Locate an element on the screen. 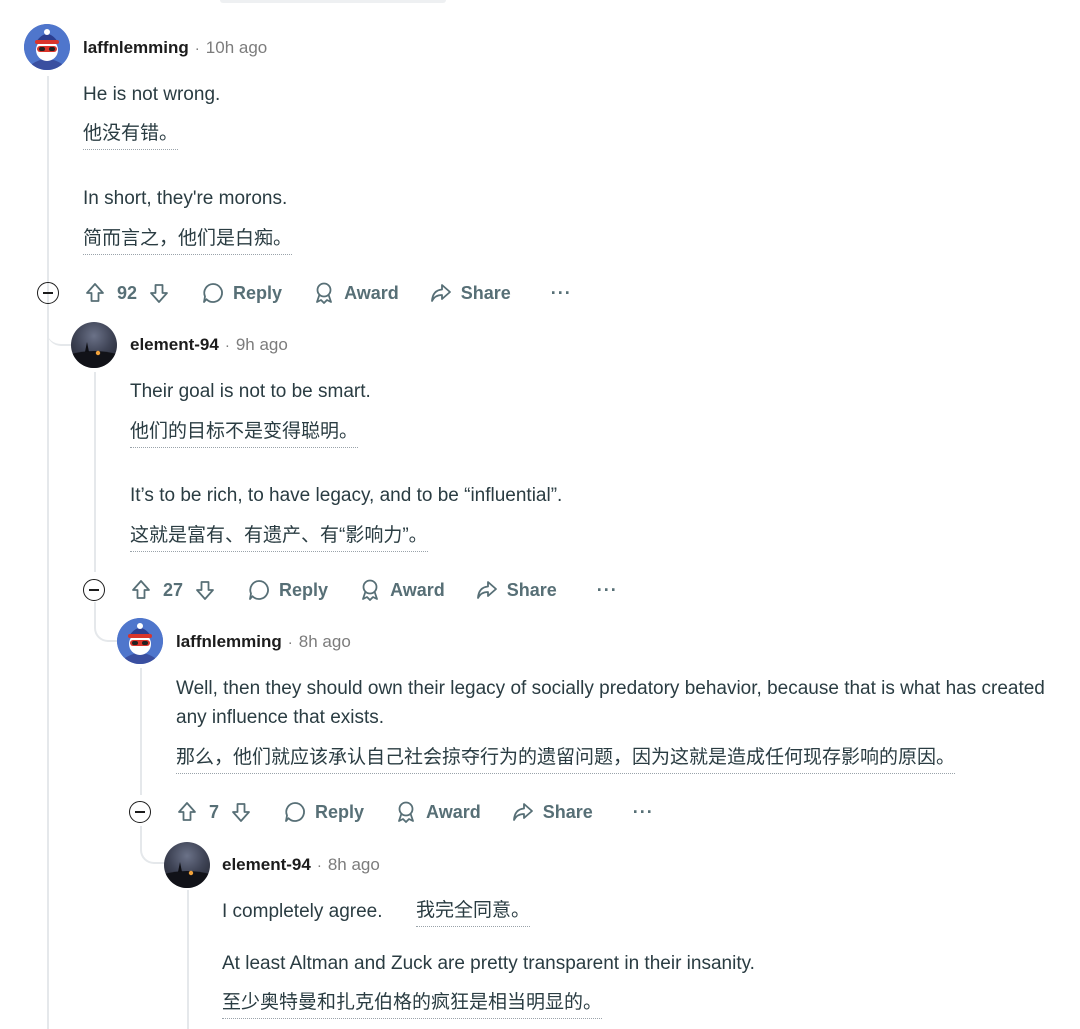 The width and height of the screenshot is (1080, 1029). timestamp: 9h ago is located at coordinates (262, 345).